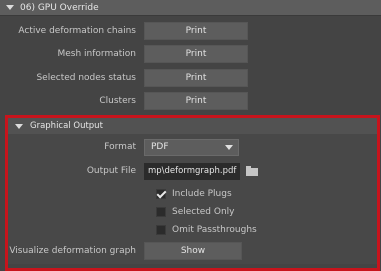  What do you see at coordinates (97, 54) in the screenshot?
I see `row-label: Mesh information` at bounding box center [97, 54].